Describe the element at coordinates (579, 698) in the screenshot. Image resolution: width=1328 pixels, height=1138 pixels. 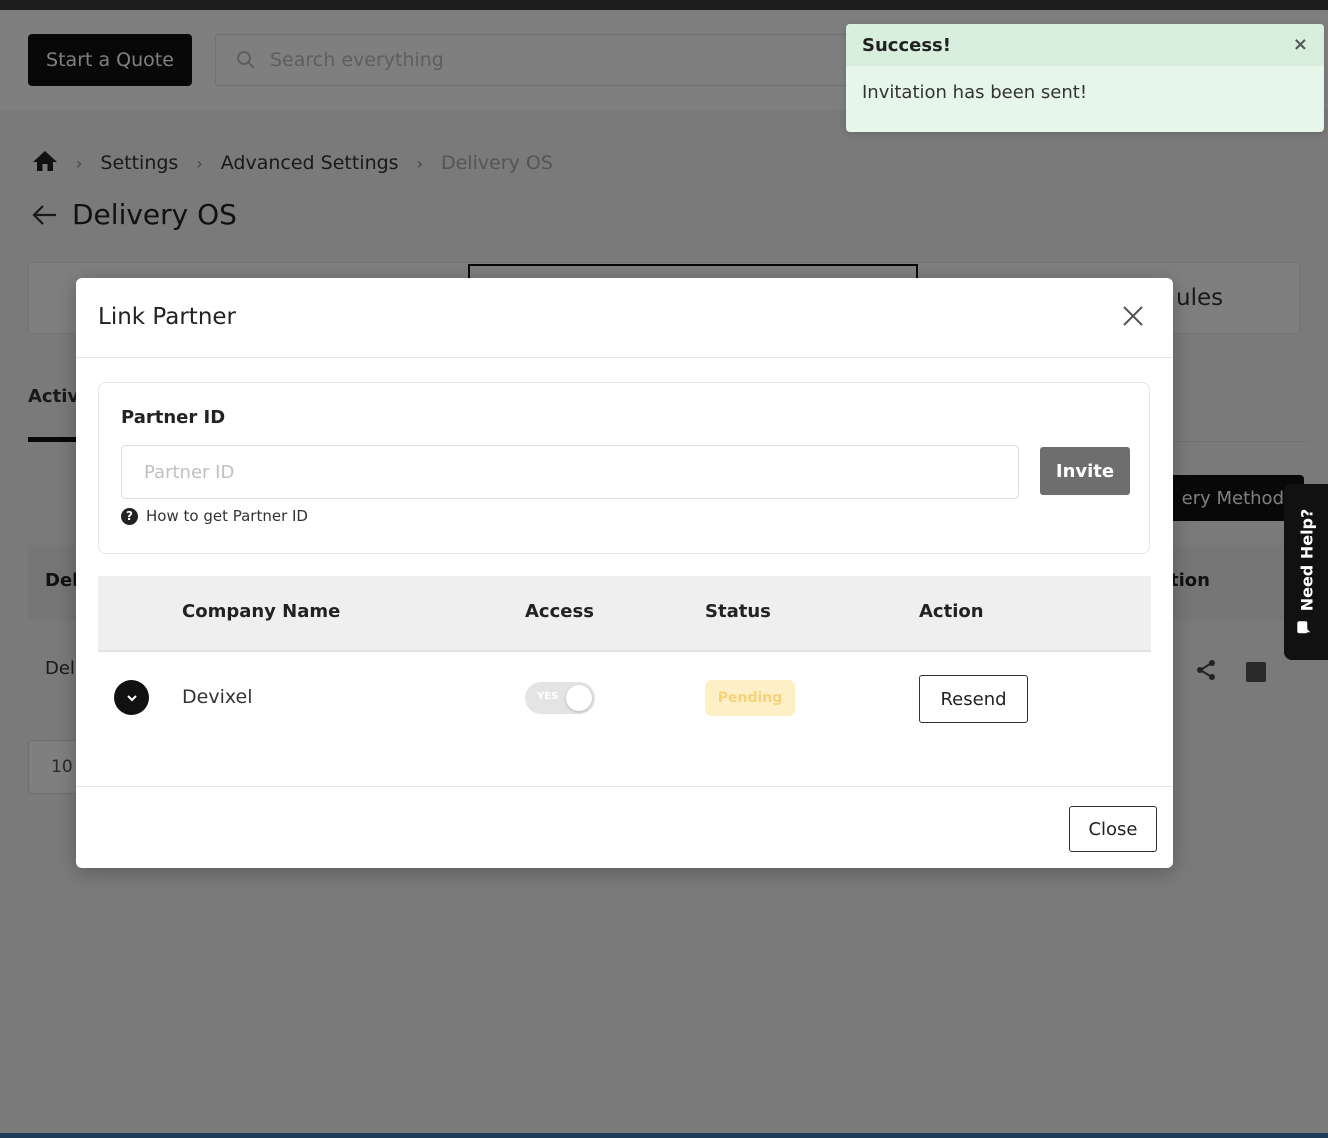
I see `access-toggle-knob` at that location.